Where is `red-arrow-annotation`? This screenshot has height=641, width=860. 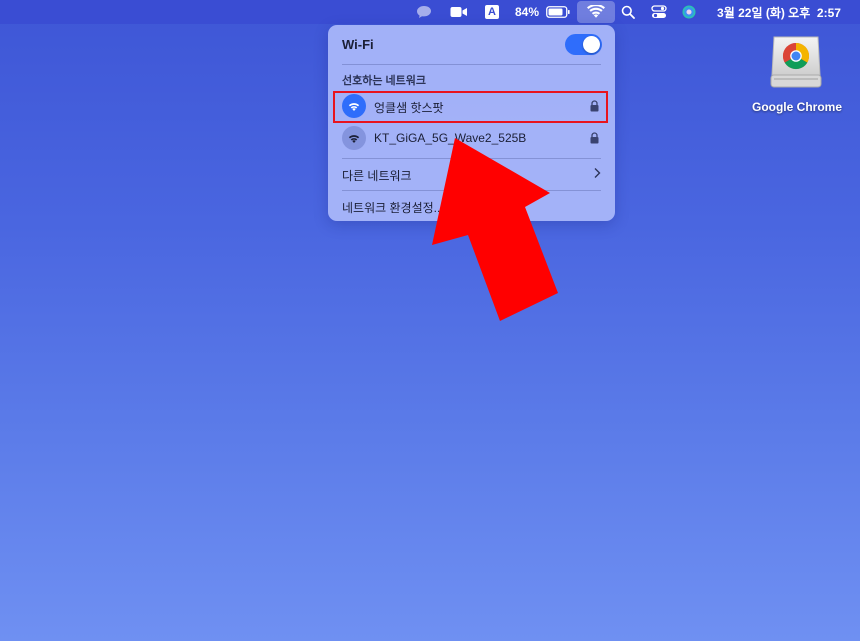
red-arrow-annotation is located at coordinates (495, 229).